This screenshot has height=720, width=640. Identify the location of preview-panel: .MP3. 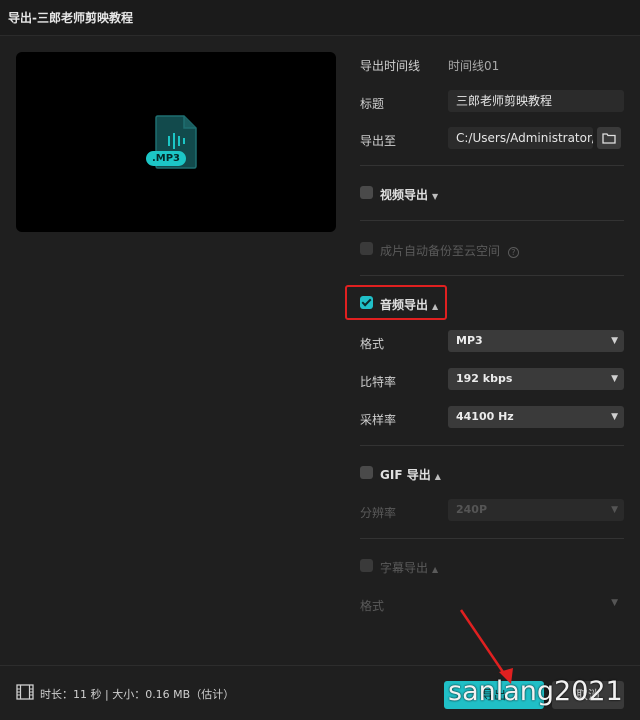
(176, 142).